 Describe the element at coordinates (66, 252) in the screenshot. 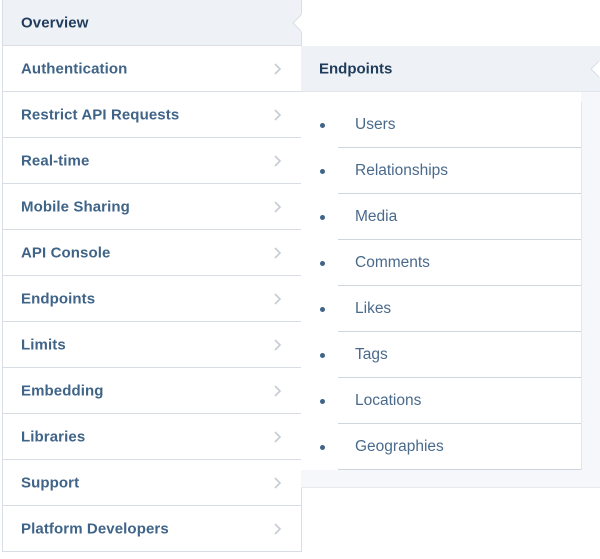

I see `nav-item-label: API Console` at that location.